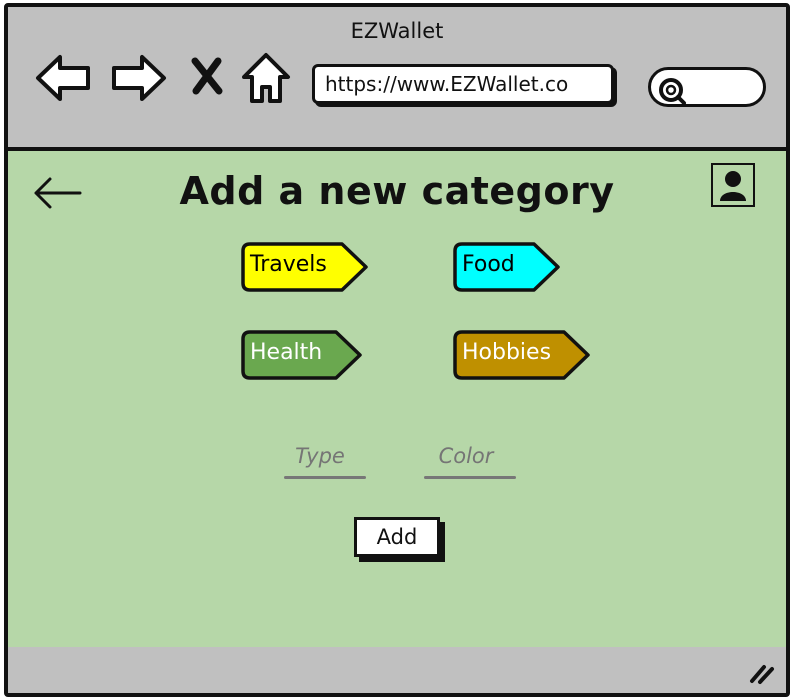 Image resolution: width=790 pixels, height=697 pixels. I want to click on user-avatar-icon, so click(733, 185).